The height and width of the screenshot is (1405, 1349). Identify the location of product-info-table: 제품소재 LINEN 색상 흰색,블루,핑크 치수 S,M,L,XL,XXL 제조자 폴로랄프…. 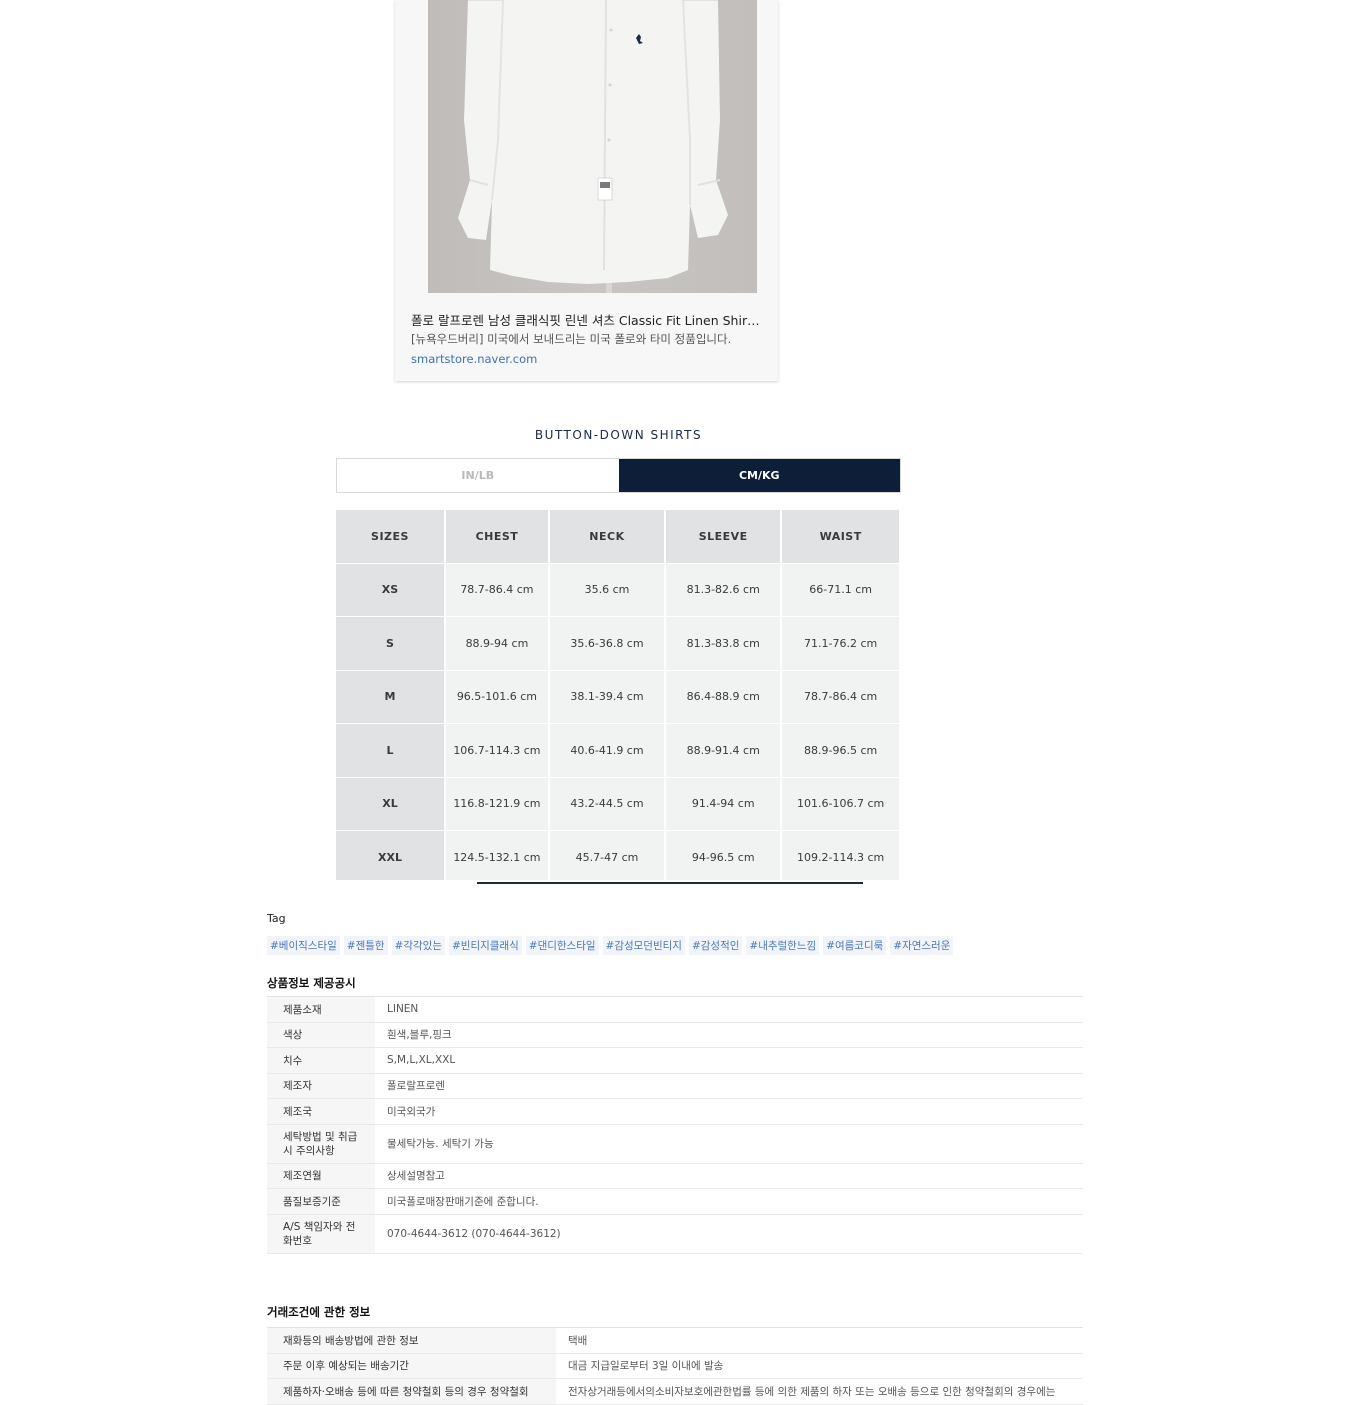
(675, 1125).